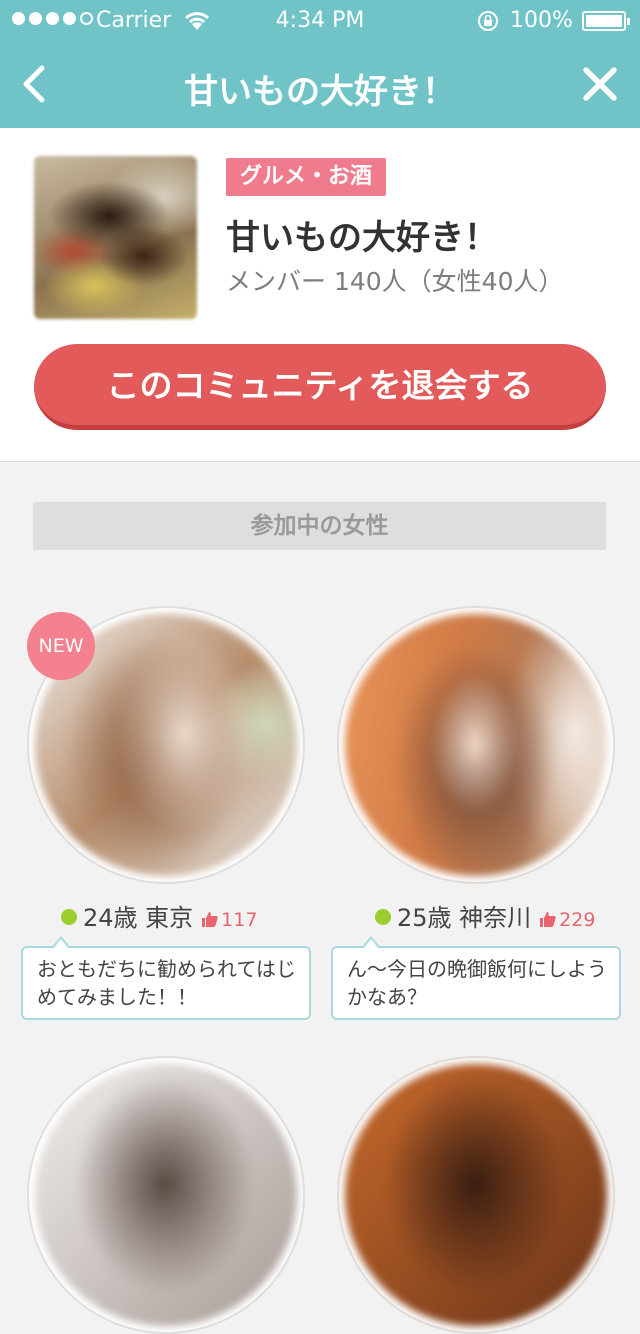 Image resolution: width=640 pixels, height=1334 pixels. Describe the element at coordinates (320, 92) in the screenshot. I see `page-title: 甘いもの大好き！` at that location.